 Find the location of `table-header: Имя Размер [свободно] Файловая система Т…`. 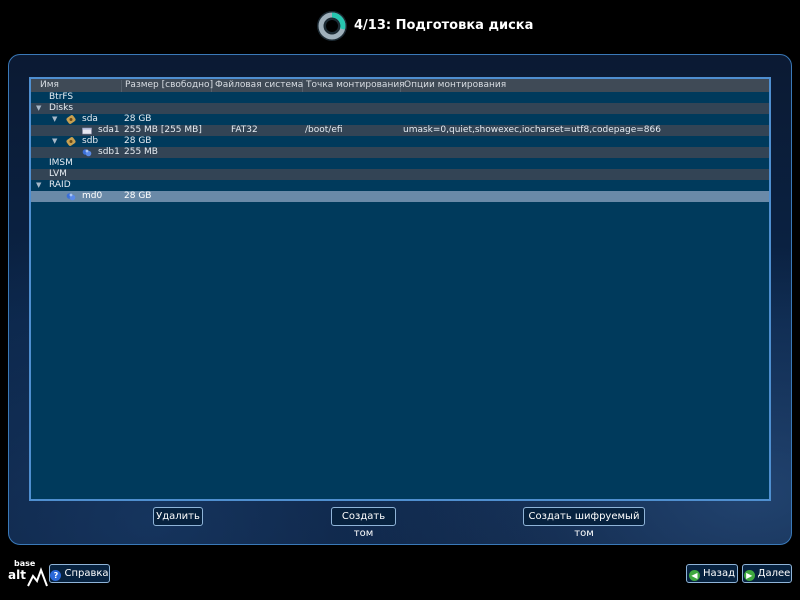

table-header: Имя Размер [свободно] Файловая система Т… is located at coordinates (400, 85).